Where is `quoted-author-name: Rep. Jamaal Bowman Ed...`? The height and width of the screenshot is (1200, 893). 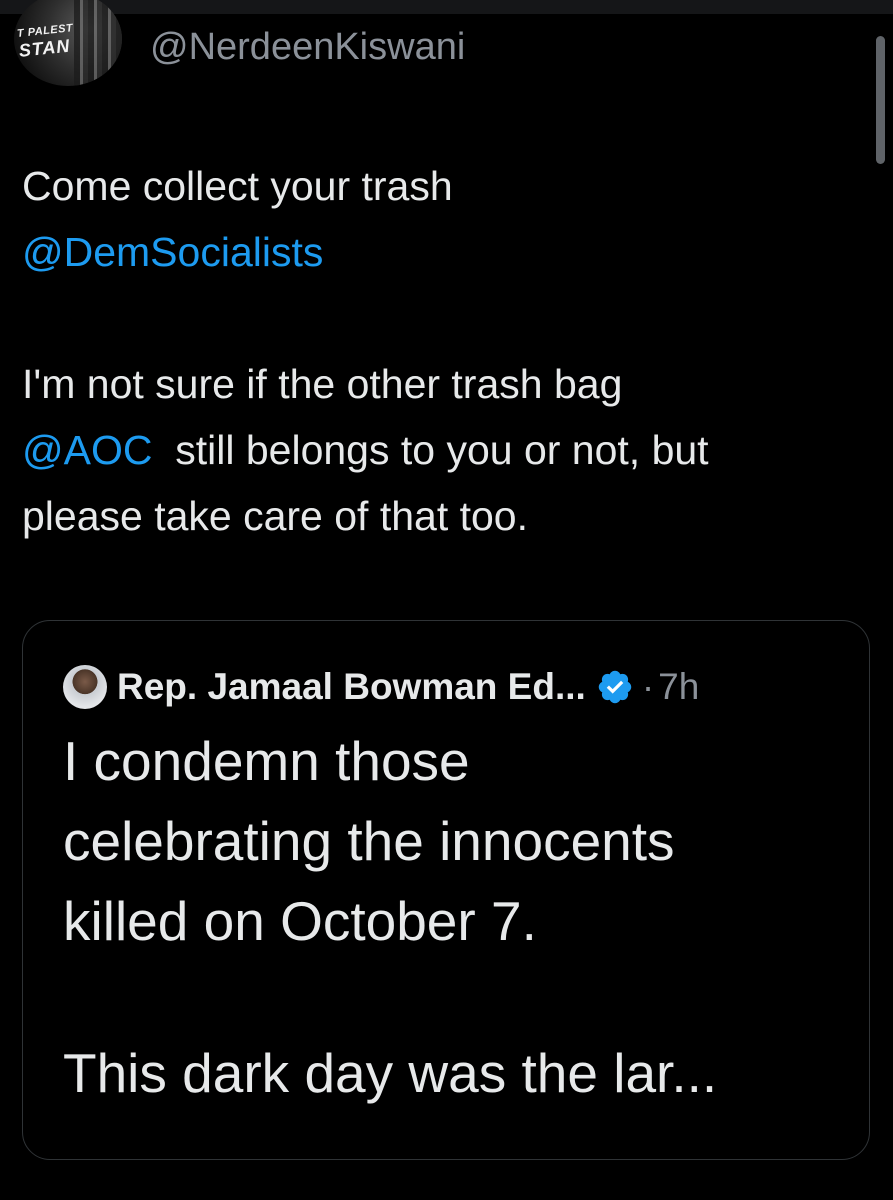
quoted-author-name: Rep. Jamaal Bowman Ed... is located at coordinates (351, 687).